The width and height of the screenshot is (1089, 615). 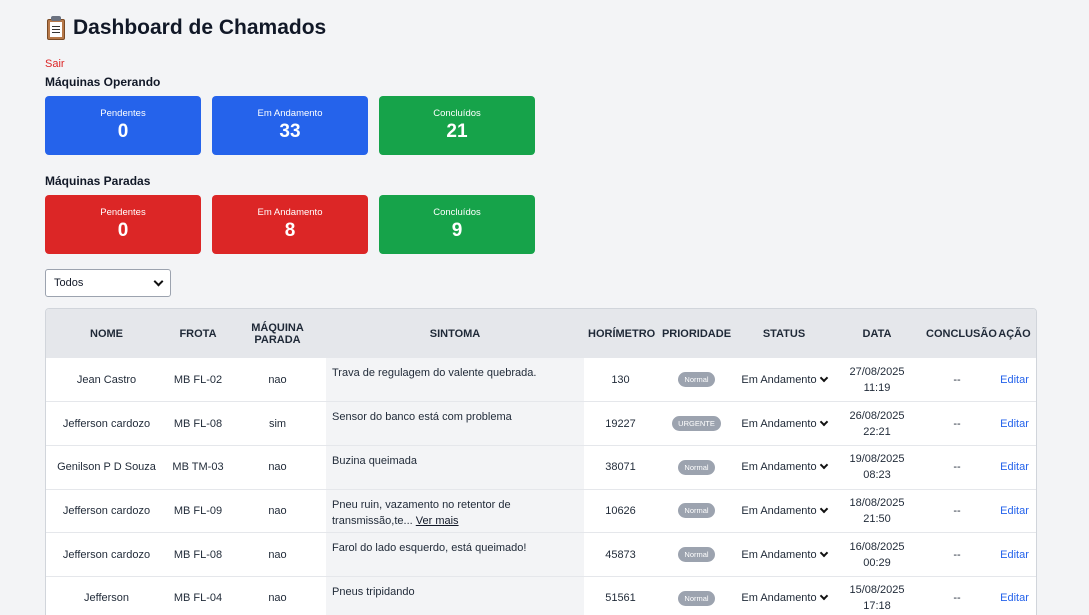 I want to click on sintoma-text: Sensor do banco está com problema, so click(x=422, y=417).